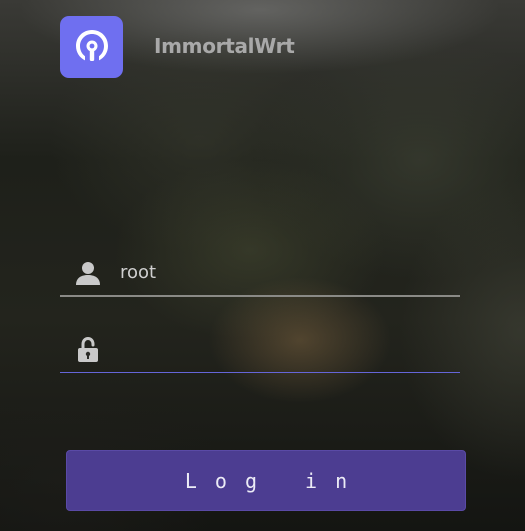 The width and height of the screenshot is (525, 531). Describe the element at coordinates (88, 350) in the screenshot. I see `unlock-icon` at that location.